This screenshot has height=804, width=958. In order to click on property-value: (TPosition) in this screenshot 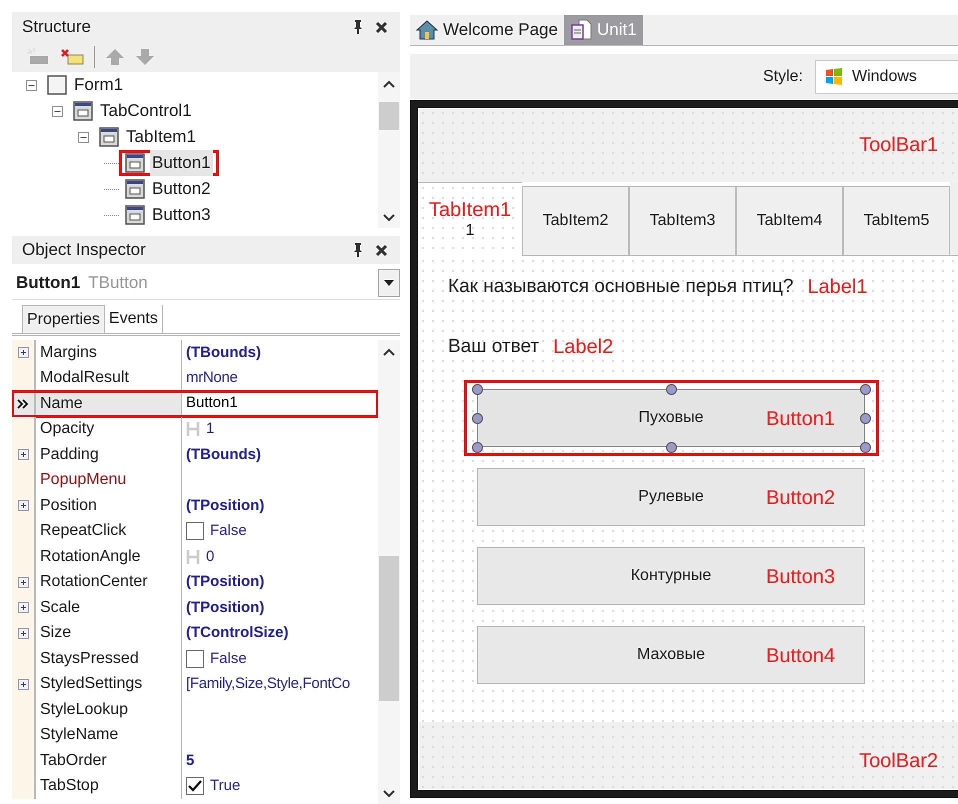, I will do `click(225, 608)`.